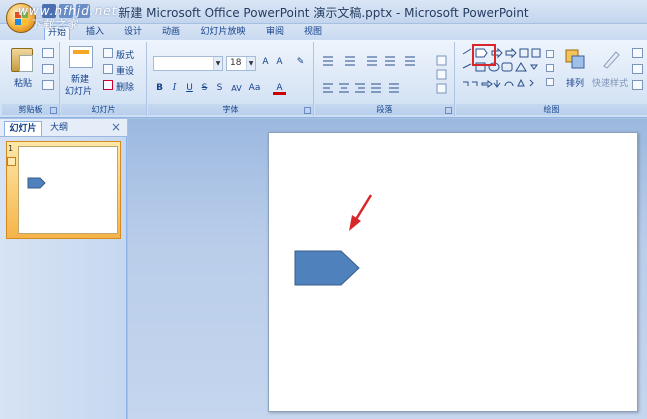  What do you see at coordinates (360, 88) in the screenshot?
I see `align-right-icon` at bounding box center [360, 88].